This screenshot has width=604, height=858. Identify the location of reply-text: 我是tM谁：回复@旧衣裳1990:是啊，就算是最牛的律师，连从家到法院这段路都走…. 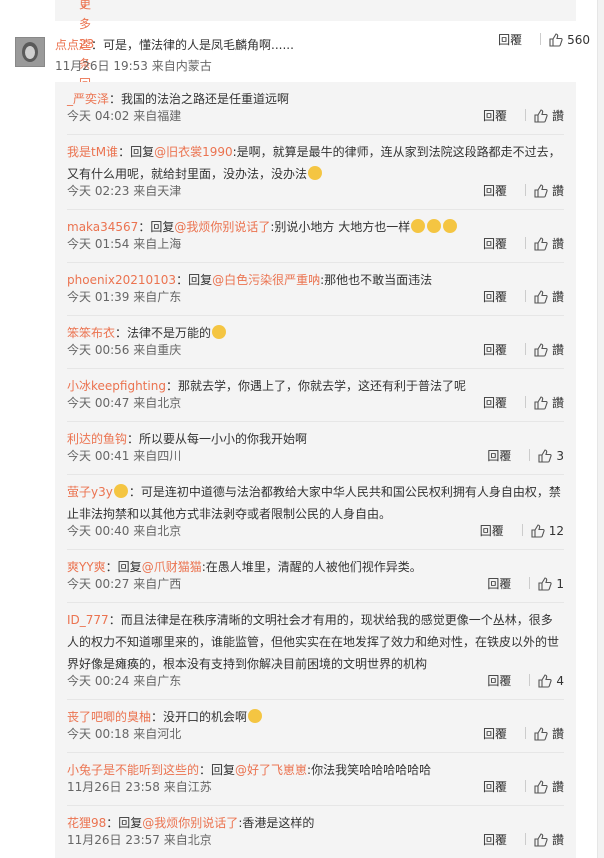
(315, 160).